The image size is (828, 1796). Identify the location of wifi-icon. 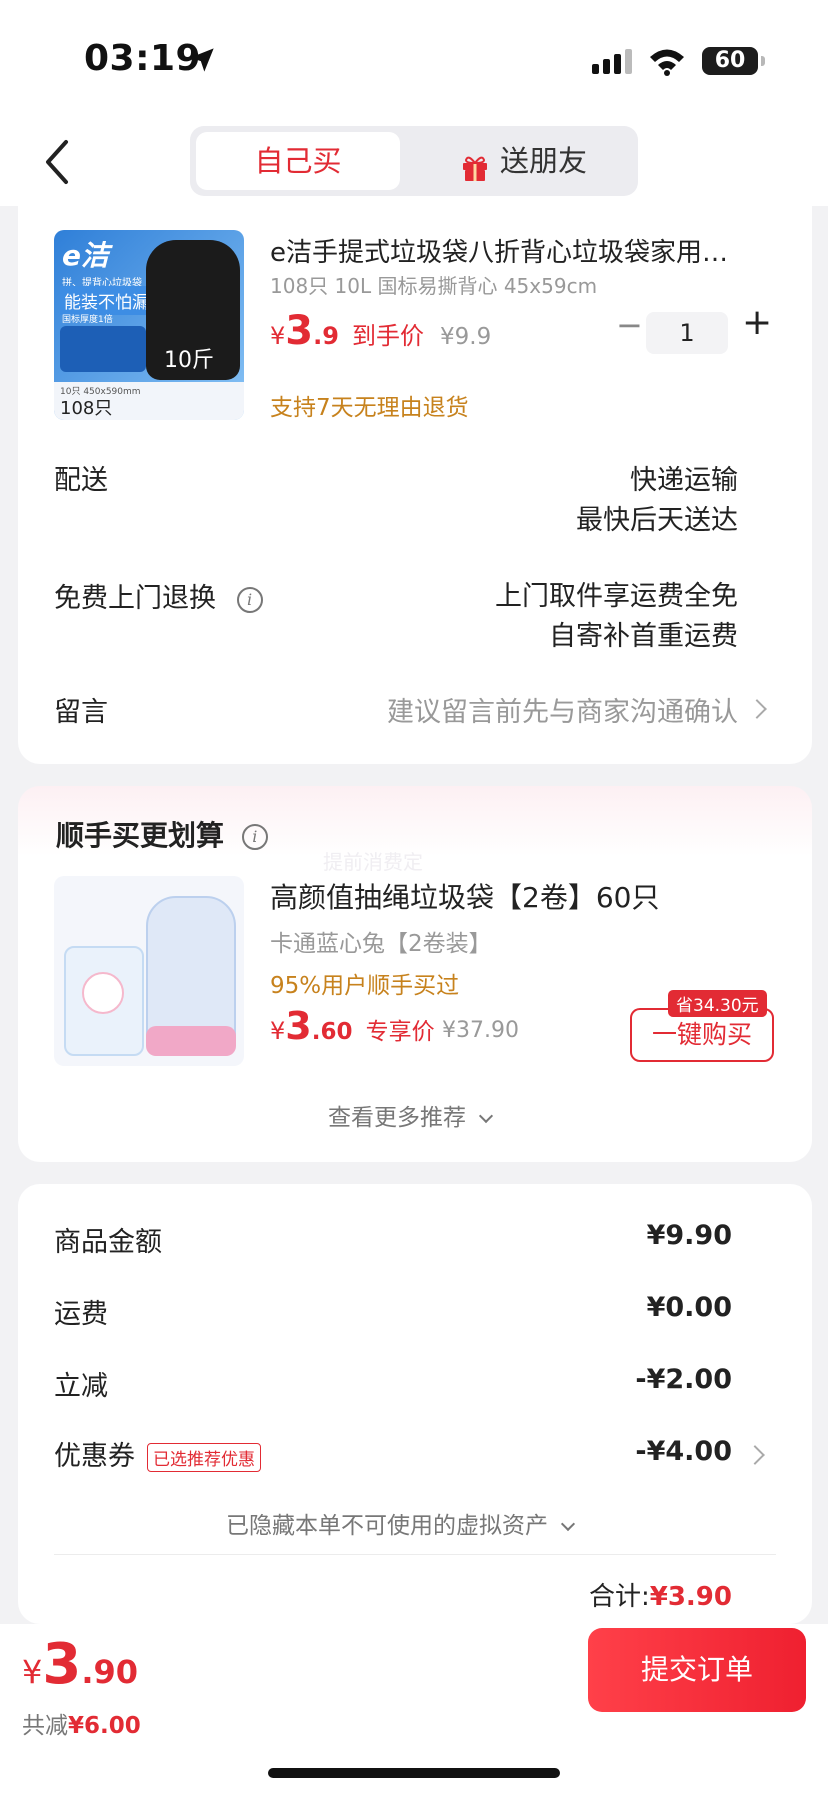
(667, 62).